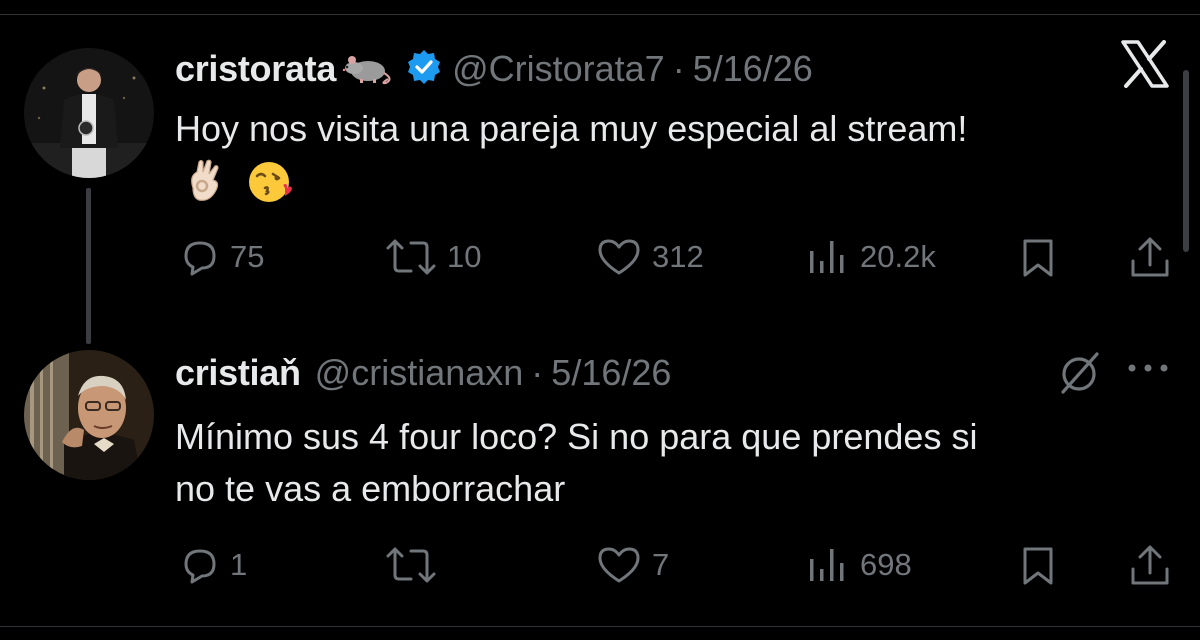  What do you see at coordinates (89, 113) in the screenshot?
I see `avatar-cristorata` at bounding box center [89, 113].